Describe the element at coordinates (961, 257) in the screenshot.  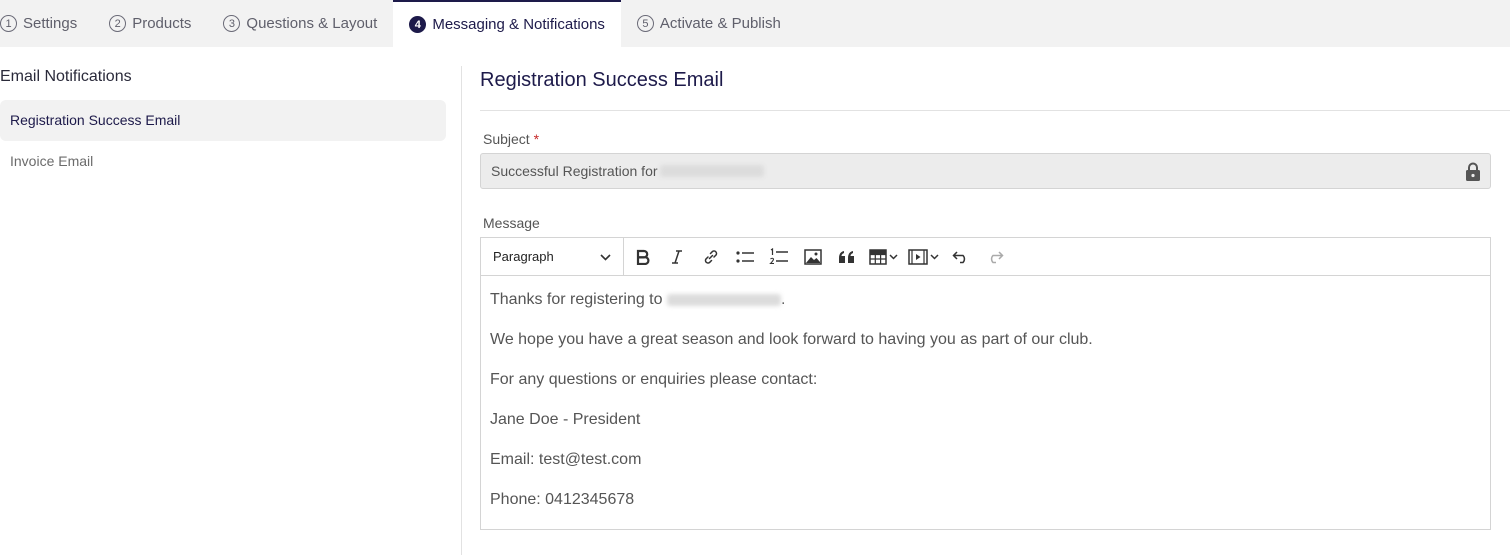
I see `undo-icon` at that location.